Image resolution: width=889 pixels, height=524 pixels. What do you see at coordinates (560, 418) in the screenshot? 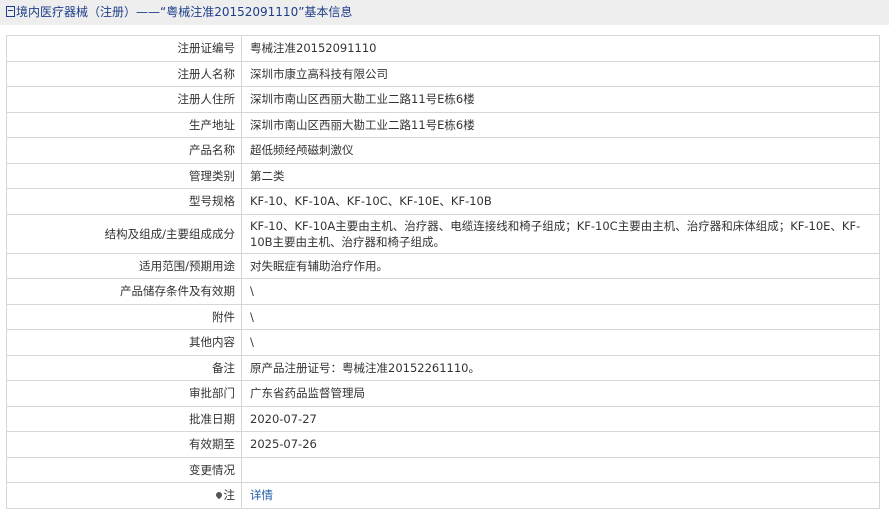
I see `row-value-approval-date: 2020-07-27` at bounding box center [560, 418].